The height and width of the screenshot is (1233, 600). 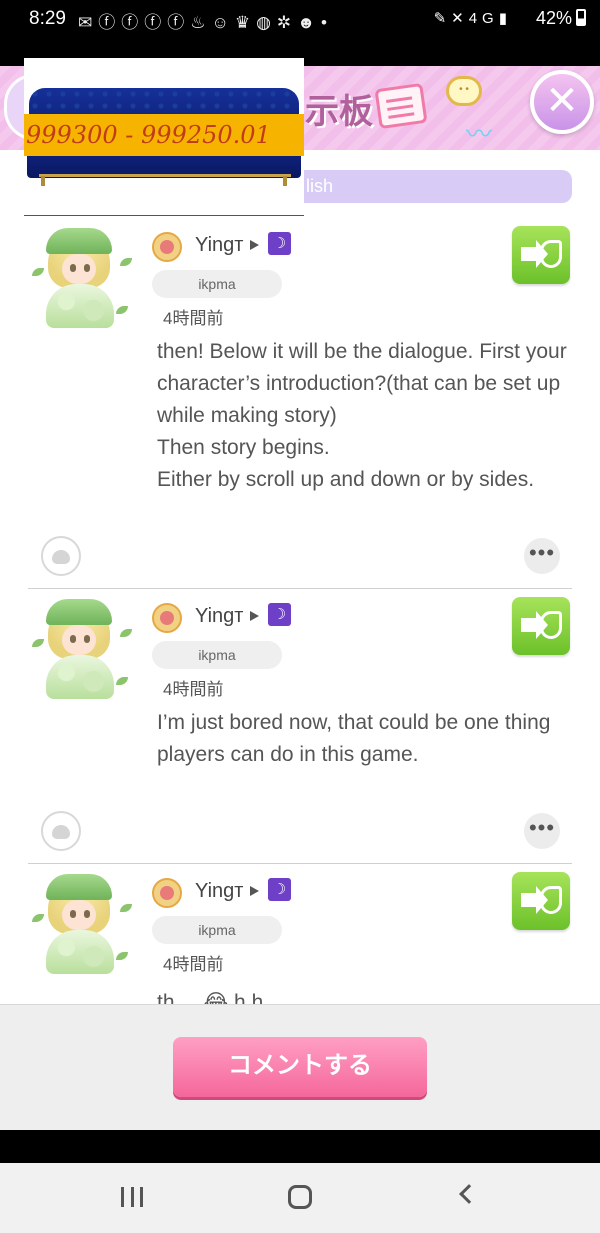 What do you see at coordinates (479, 134) in the screenshot?
I see `wave-icon: 〰` at bounding box center [479, 134].